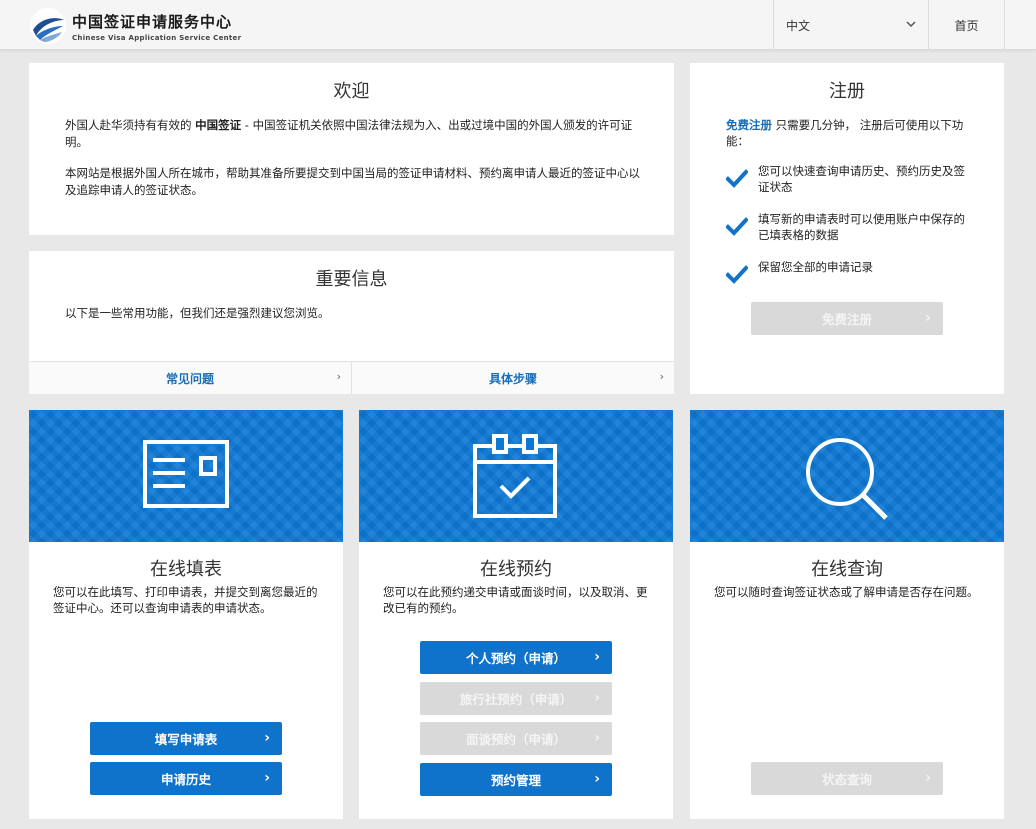  What do you see at coordinates (130, 125) in the screenshot?
I see `welcome-text-a: 外国人赴华须持有有效的` at bounding box center [130, 125].